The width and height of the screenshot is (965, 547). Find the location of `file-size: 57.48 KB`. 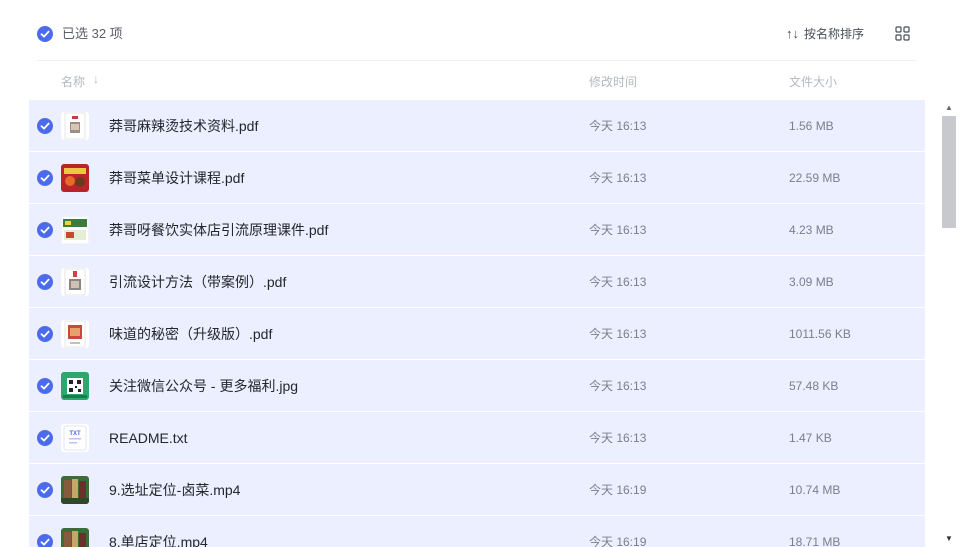

file-size: 57.48 KB is located at coordinates (814, 386).